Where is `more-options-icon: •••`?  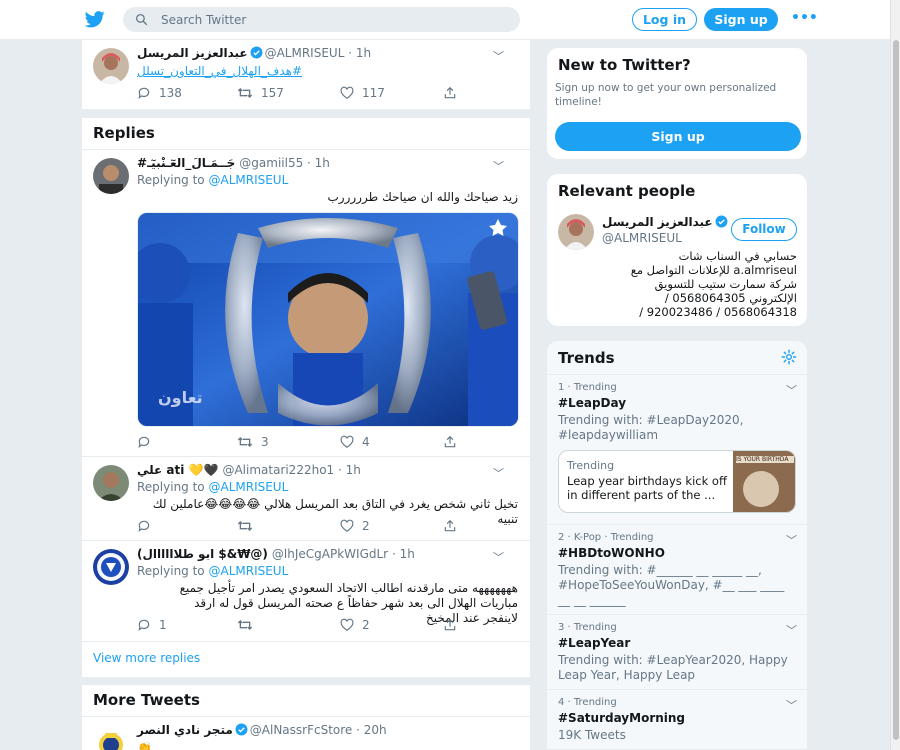 more-options-icon: ••• is located at coordinates (804, 18).